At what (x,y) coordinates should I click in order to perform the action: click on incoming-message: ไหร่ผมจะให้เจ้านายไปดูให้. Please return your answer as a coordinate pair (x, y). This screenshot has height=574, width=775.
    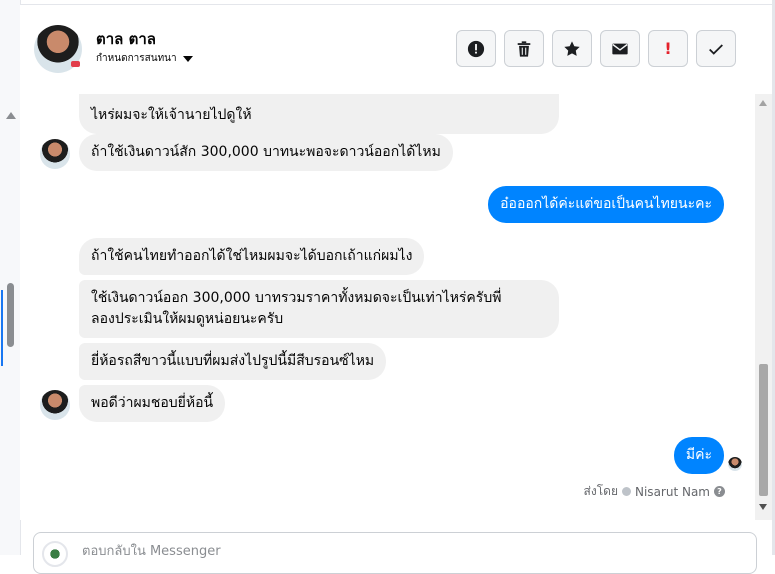
    Looking at the image, I should click on (319, 114).